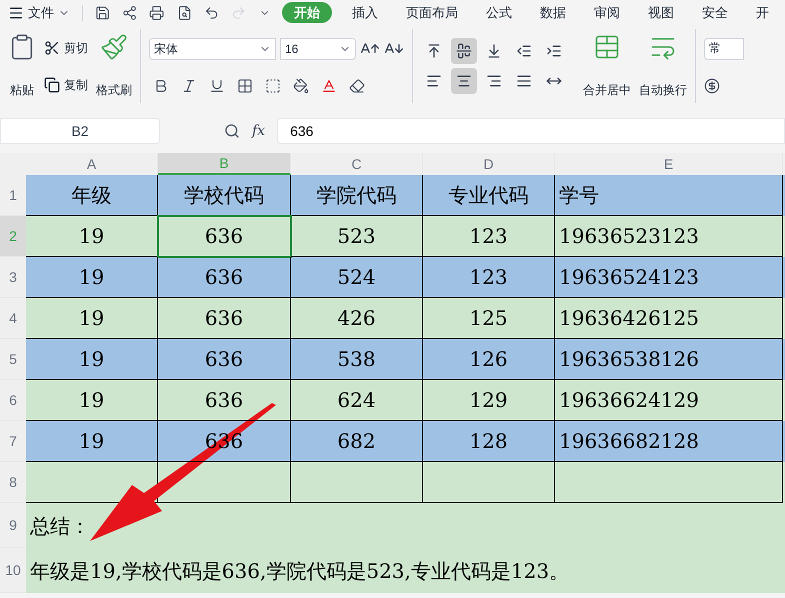 The height and width of the screenshot is (598, 785). I want to click on printer-icon, so click(157, 12).